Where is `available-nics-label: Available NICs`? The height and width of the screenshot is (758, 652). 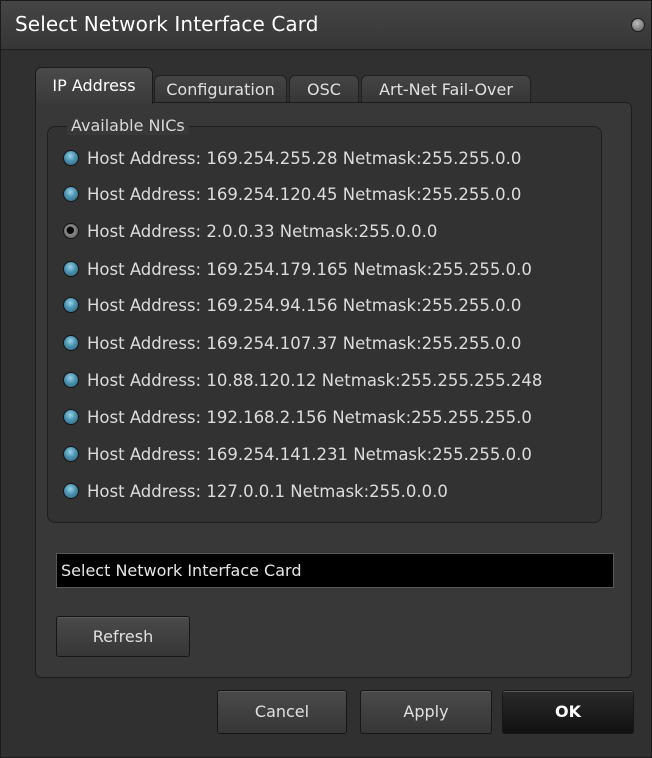
available-nics-label: Available NICs is located at coordinates (128, 125).